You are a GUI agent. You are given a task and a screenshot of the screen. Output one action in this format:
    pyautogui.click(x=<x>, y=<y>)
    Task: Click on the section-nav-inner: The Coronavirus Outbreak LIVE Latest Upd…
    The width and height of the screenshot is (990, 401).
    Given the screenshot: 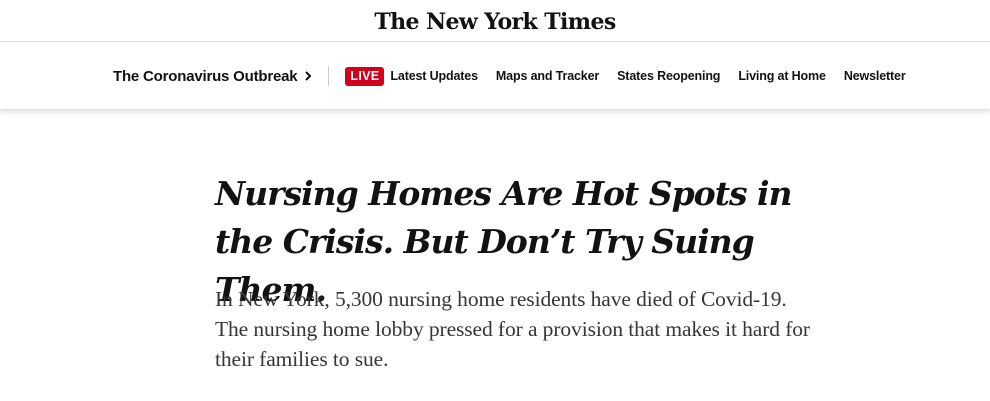 What is the action you would take?
    pyautogui.click(x=509, y=76)
    